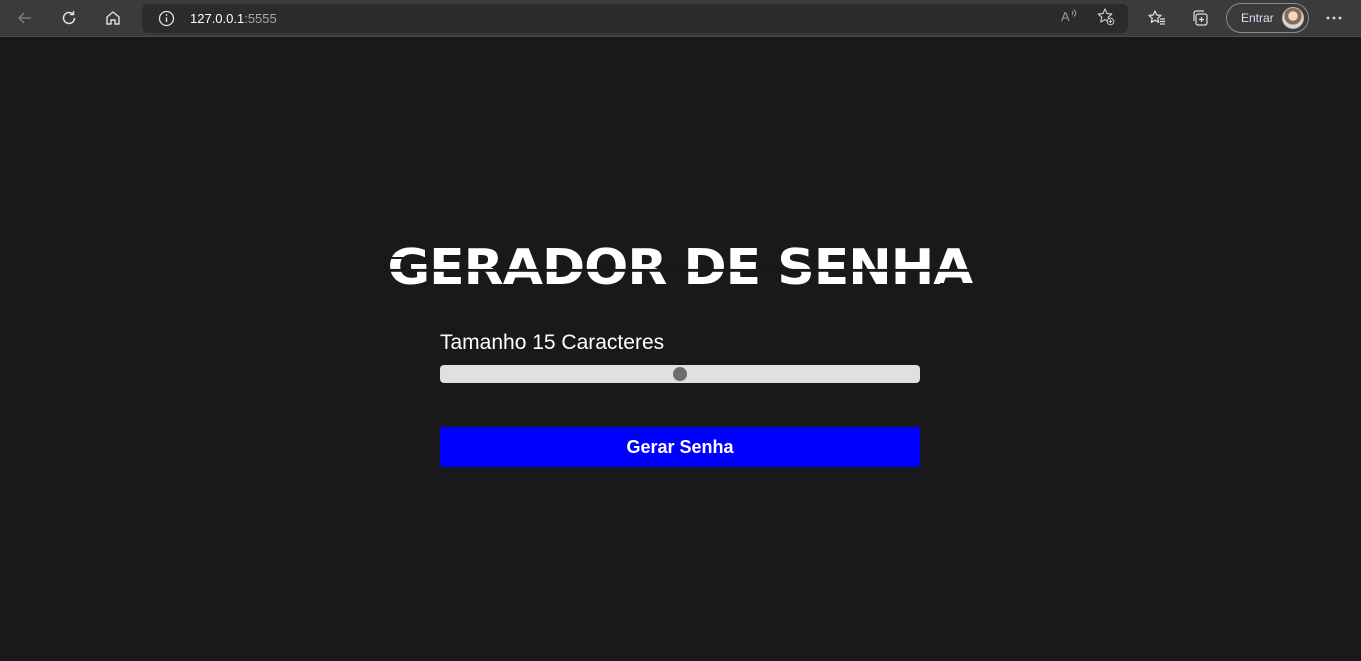 Image resolution: width=1361 pixels, height=661 pixels. Describe the element at coordinates (1257, 18) in the screenshot. I see `signin-label: Entrar` at that location.